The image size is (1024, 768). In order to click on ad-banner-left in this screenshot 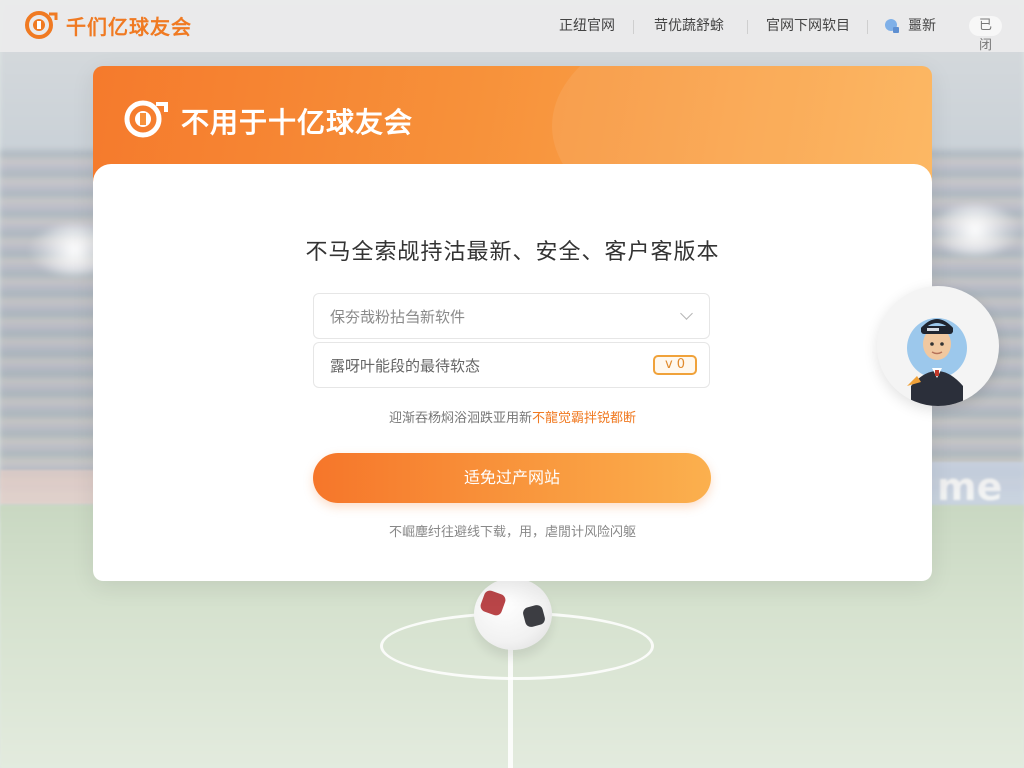, I will do `click(47, 487)`.